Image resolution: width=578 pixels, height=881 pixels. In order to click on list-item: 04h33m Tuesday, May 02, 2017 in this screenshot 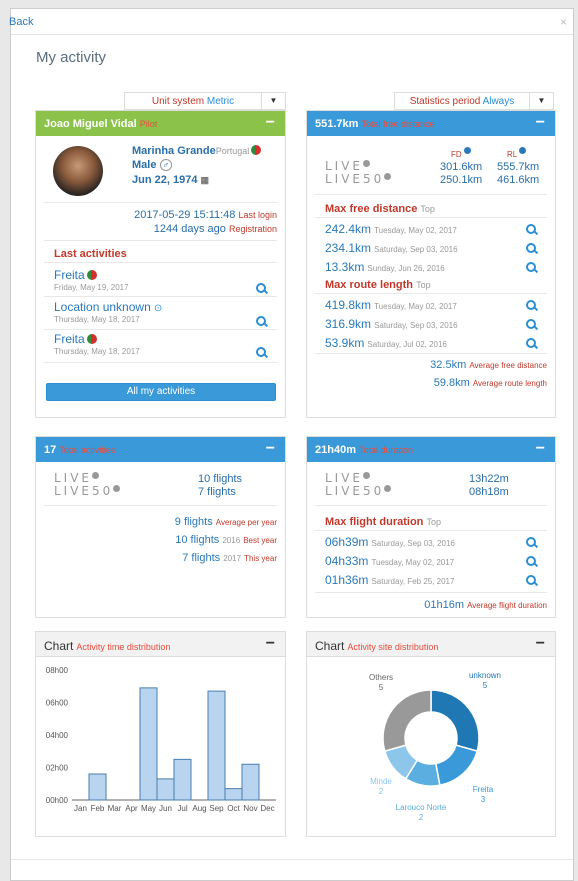, I will do `click(389, 561)`.